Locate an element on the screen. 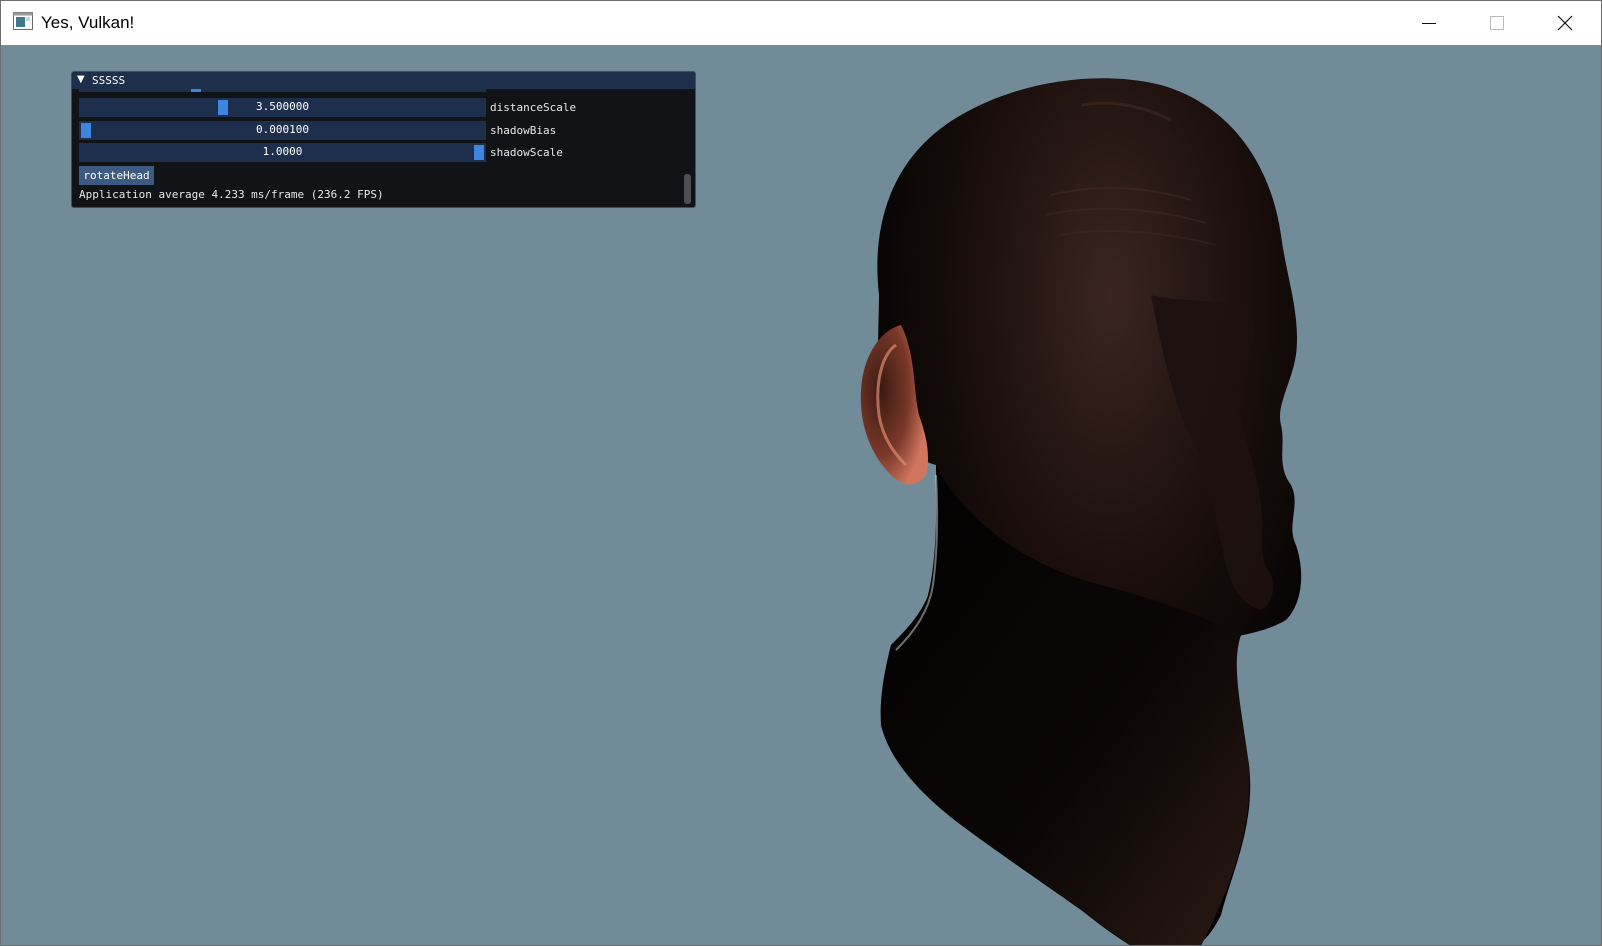  minimize-button is located at coordinates (1429, 23).